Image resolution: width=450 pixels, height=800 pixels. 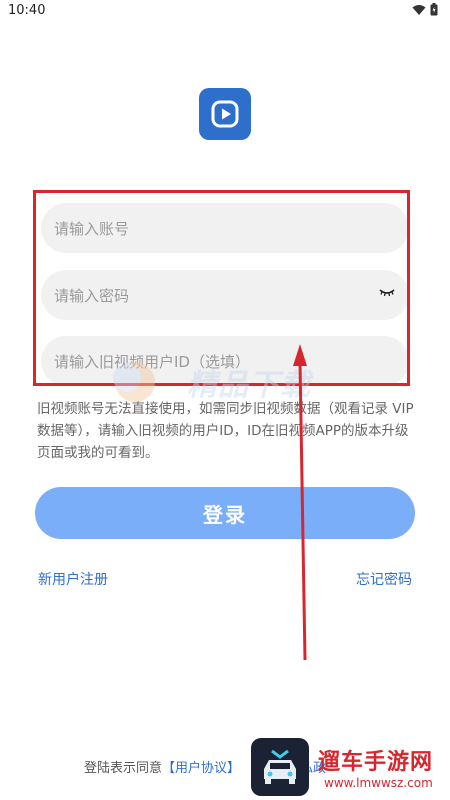 I want to click on car-icon, so click(x=280, y=766).